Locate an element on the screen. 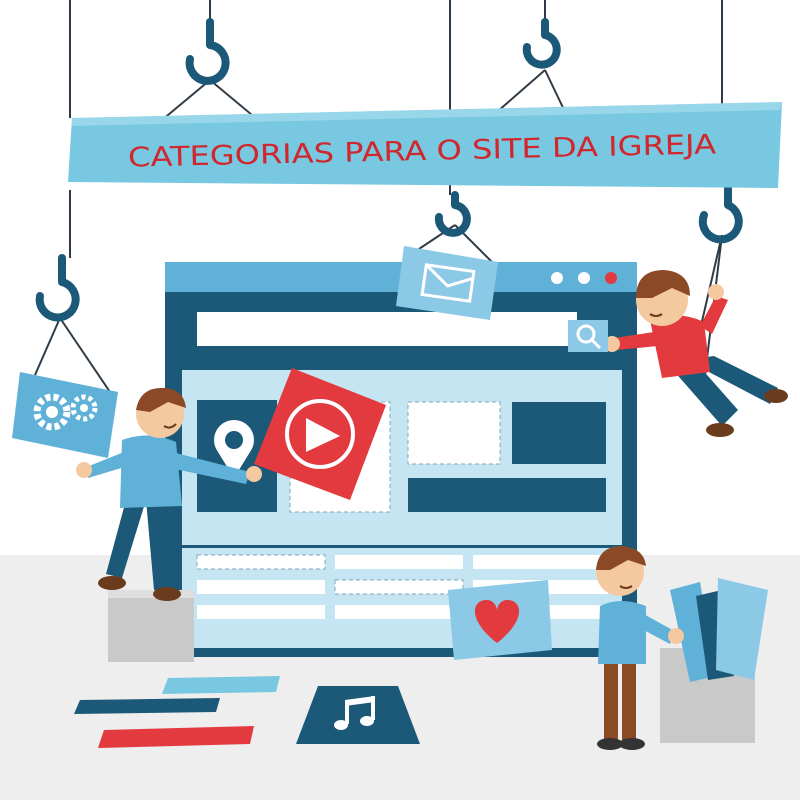 The image size is (800, 800). grey-block-top is located at coordinates (151, 594).